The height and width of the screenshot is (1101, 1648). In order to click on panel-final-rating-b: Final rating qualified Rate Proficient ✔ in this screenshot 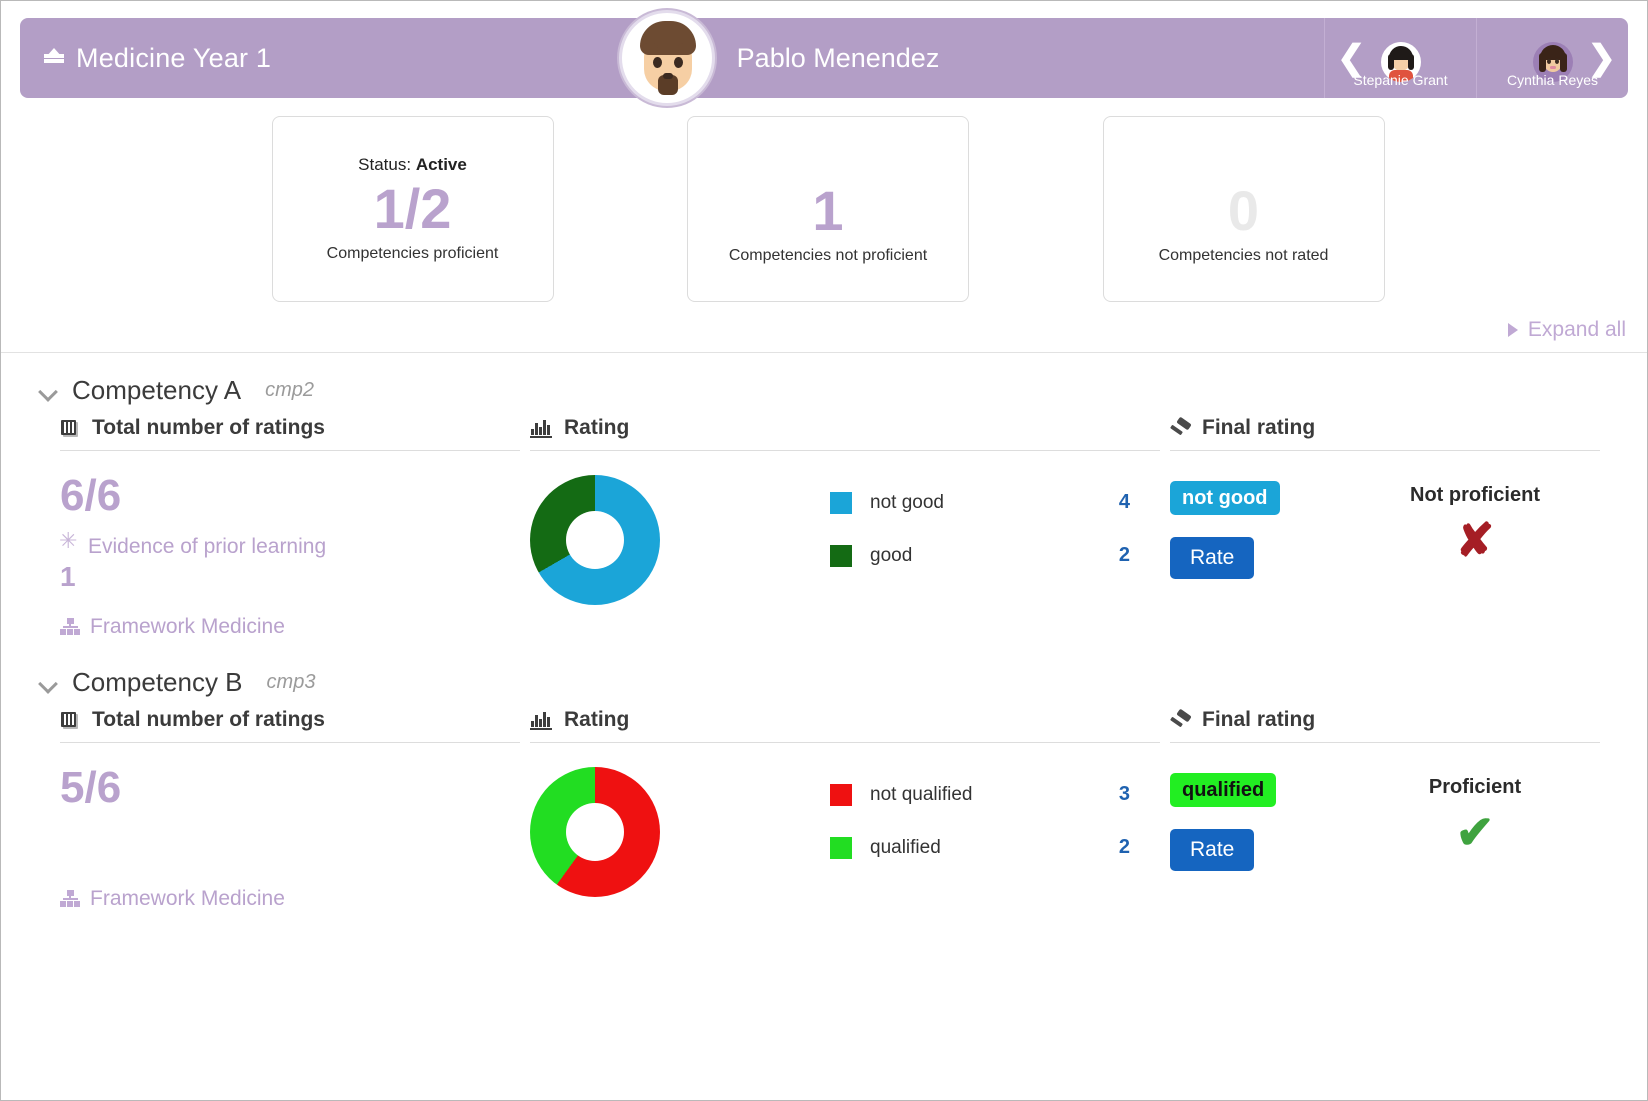, I will do `click(1380, 809)`.